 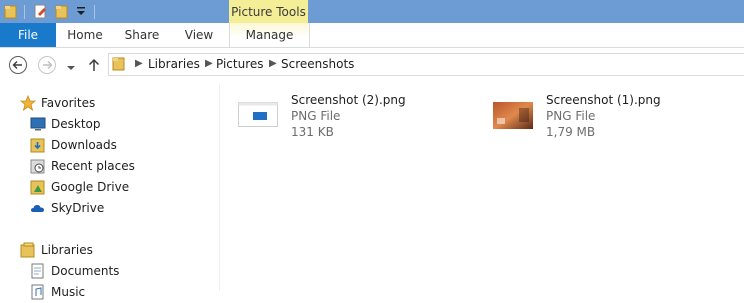 I want to click on tab-manage: Manage, so click(x=269, y=35).